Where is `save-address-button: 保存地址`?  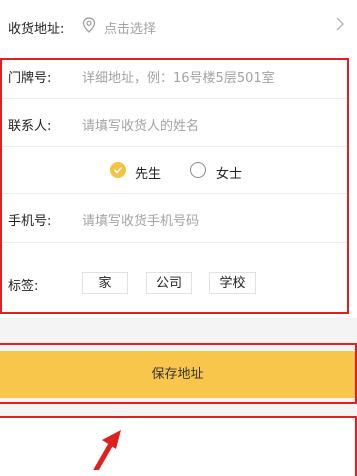 save-address-button: 保存地址 is located at coordinates (177, 374).